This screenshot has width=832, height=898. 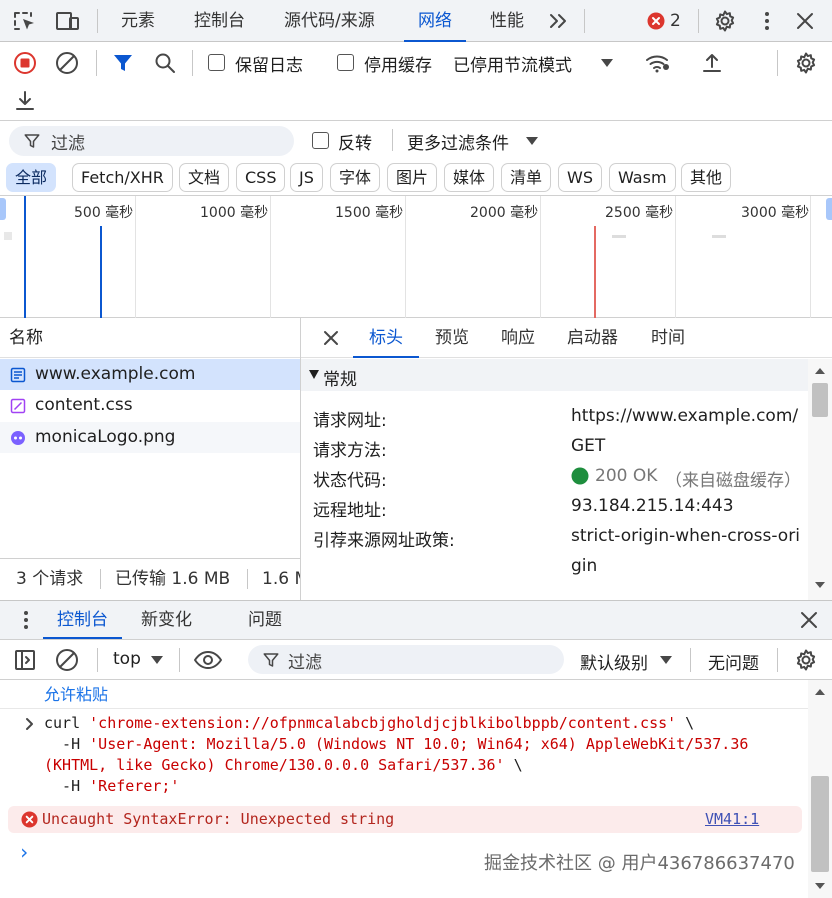 I want to click on more-options-icon, so click(x=767, y=21).